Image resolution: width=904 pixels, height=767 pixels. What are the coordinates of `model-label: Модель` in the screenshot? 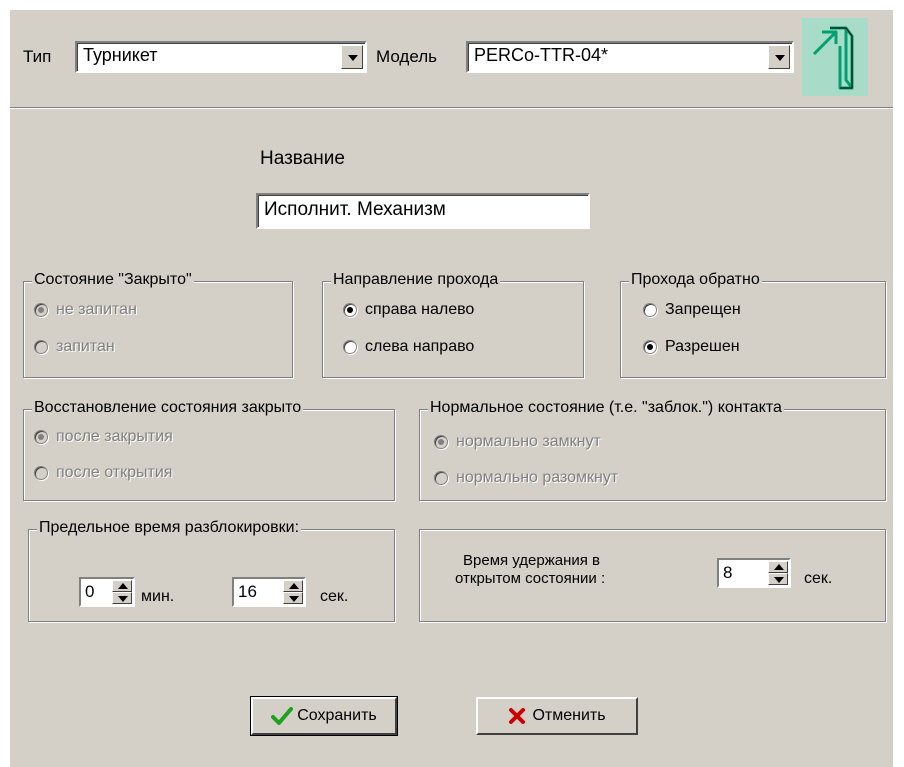 It's located at (407, 56).